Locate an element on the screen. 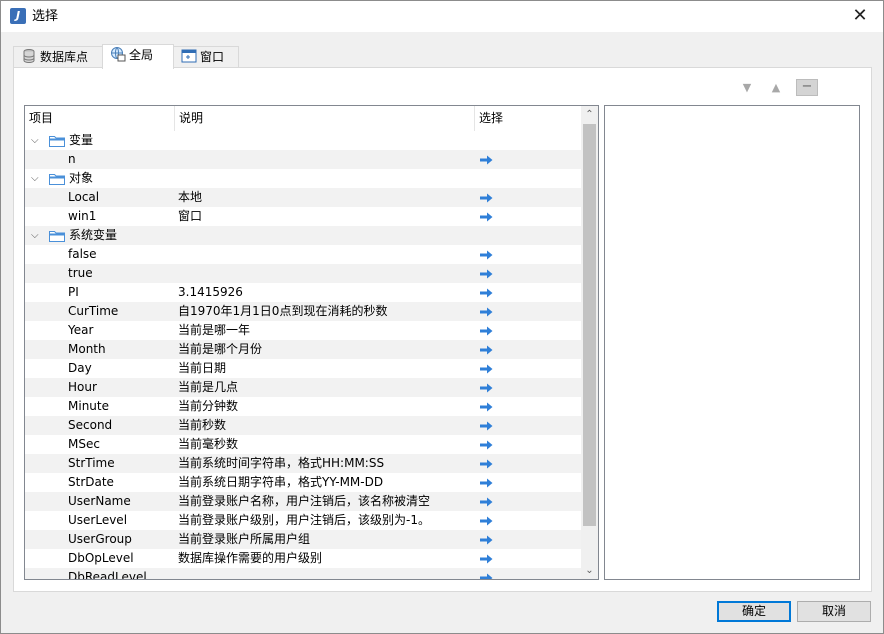 This screenshot has height=634, width=884. tree-item-row: true is located at coordinates (303, 273).